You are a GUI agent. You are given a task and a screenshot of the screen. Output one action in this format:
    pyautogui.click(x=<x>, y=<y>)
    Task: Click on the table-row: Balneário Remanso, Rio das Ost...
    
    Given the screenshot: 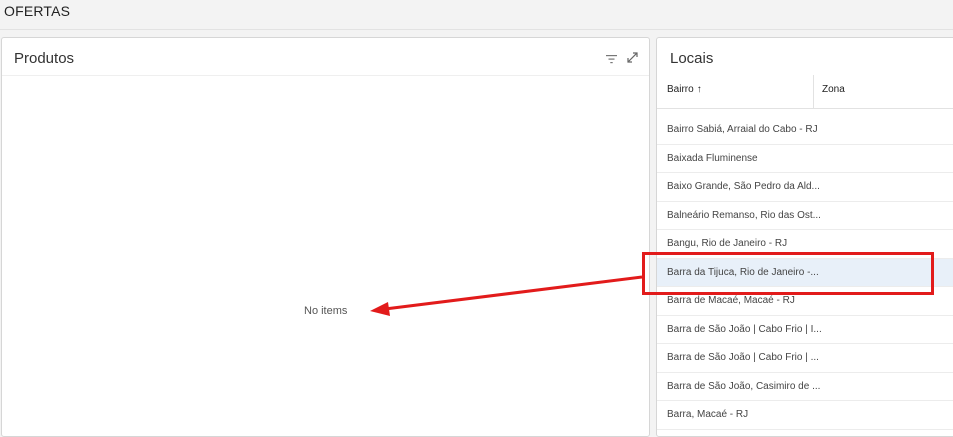 What is the action you would take?
    pyautogui.click(x=805, y=216)
    